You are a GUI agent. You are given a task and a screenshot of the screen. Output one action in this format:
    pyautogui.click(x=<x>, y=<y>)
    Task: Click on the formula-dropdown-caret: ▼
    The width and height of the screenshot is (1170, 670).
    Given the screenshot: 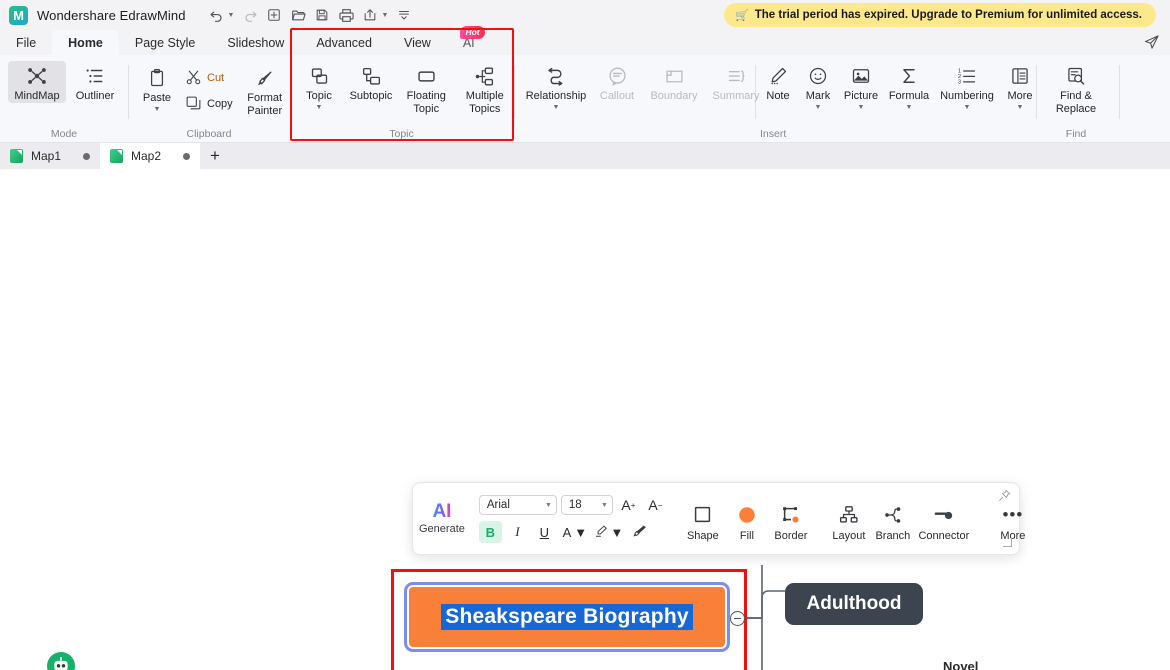 What is the action you would take?
    pyautogui.click(x=909, y=108)
    